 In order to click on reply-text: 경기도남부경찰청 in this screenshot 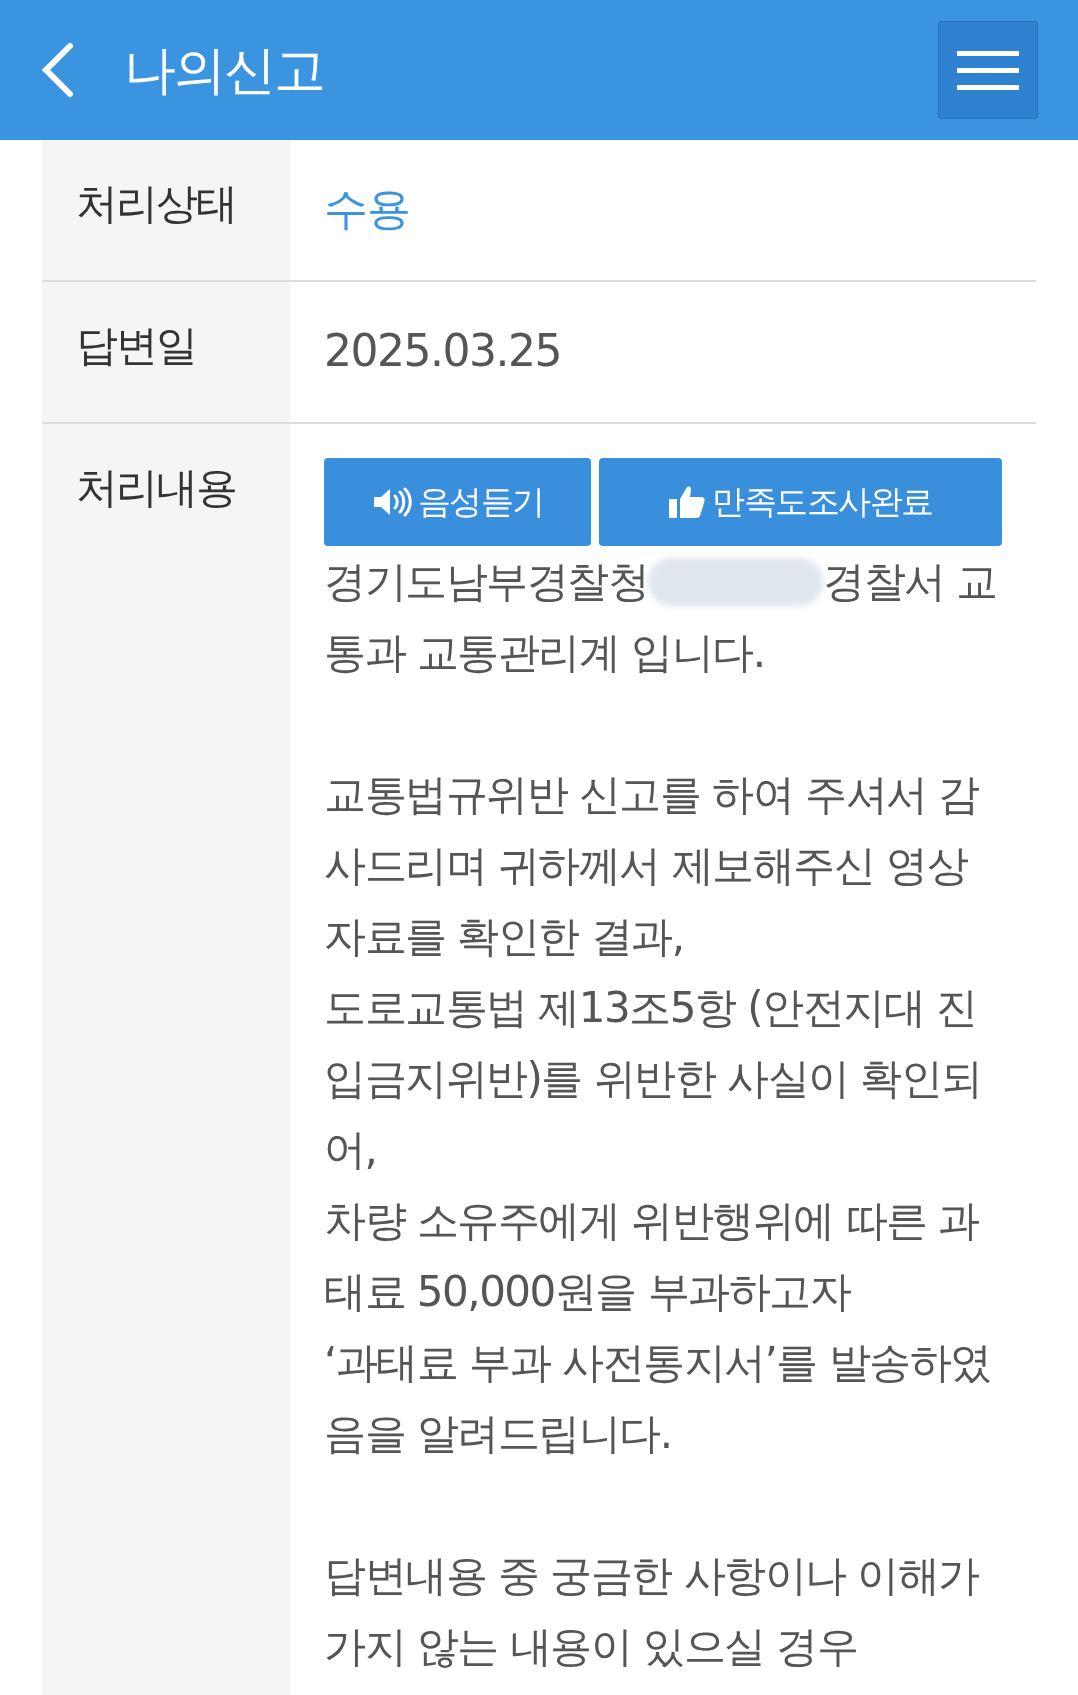, I will do `click(486, 582)`.